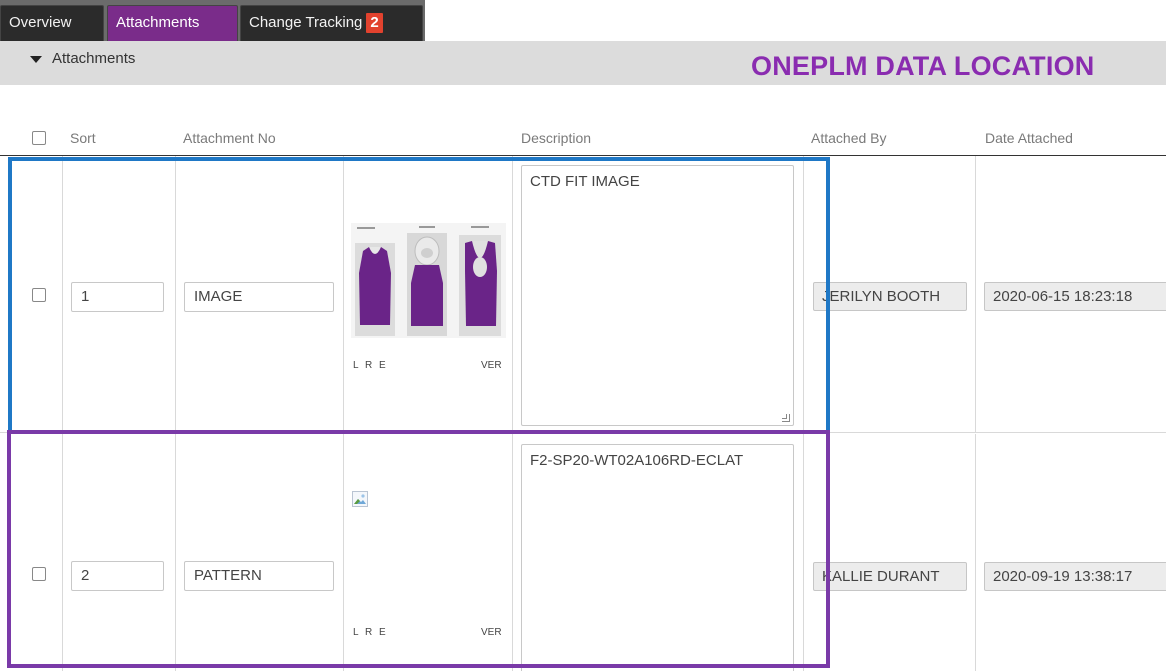 The width and height of the screenshot is (1166, 671). Describe the element at coordinates (117, 297) in the screenshot. I see `sort-input: 1` at that location.